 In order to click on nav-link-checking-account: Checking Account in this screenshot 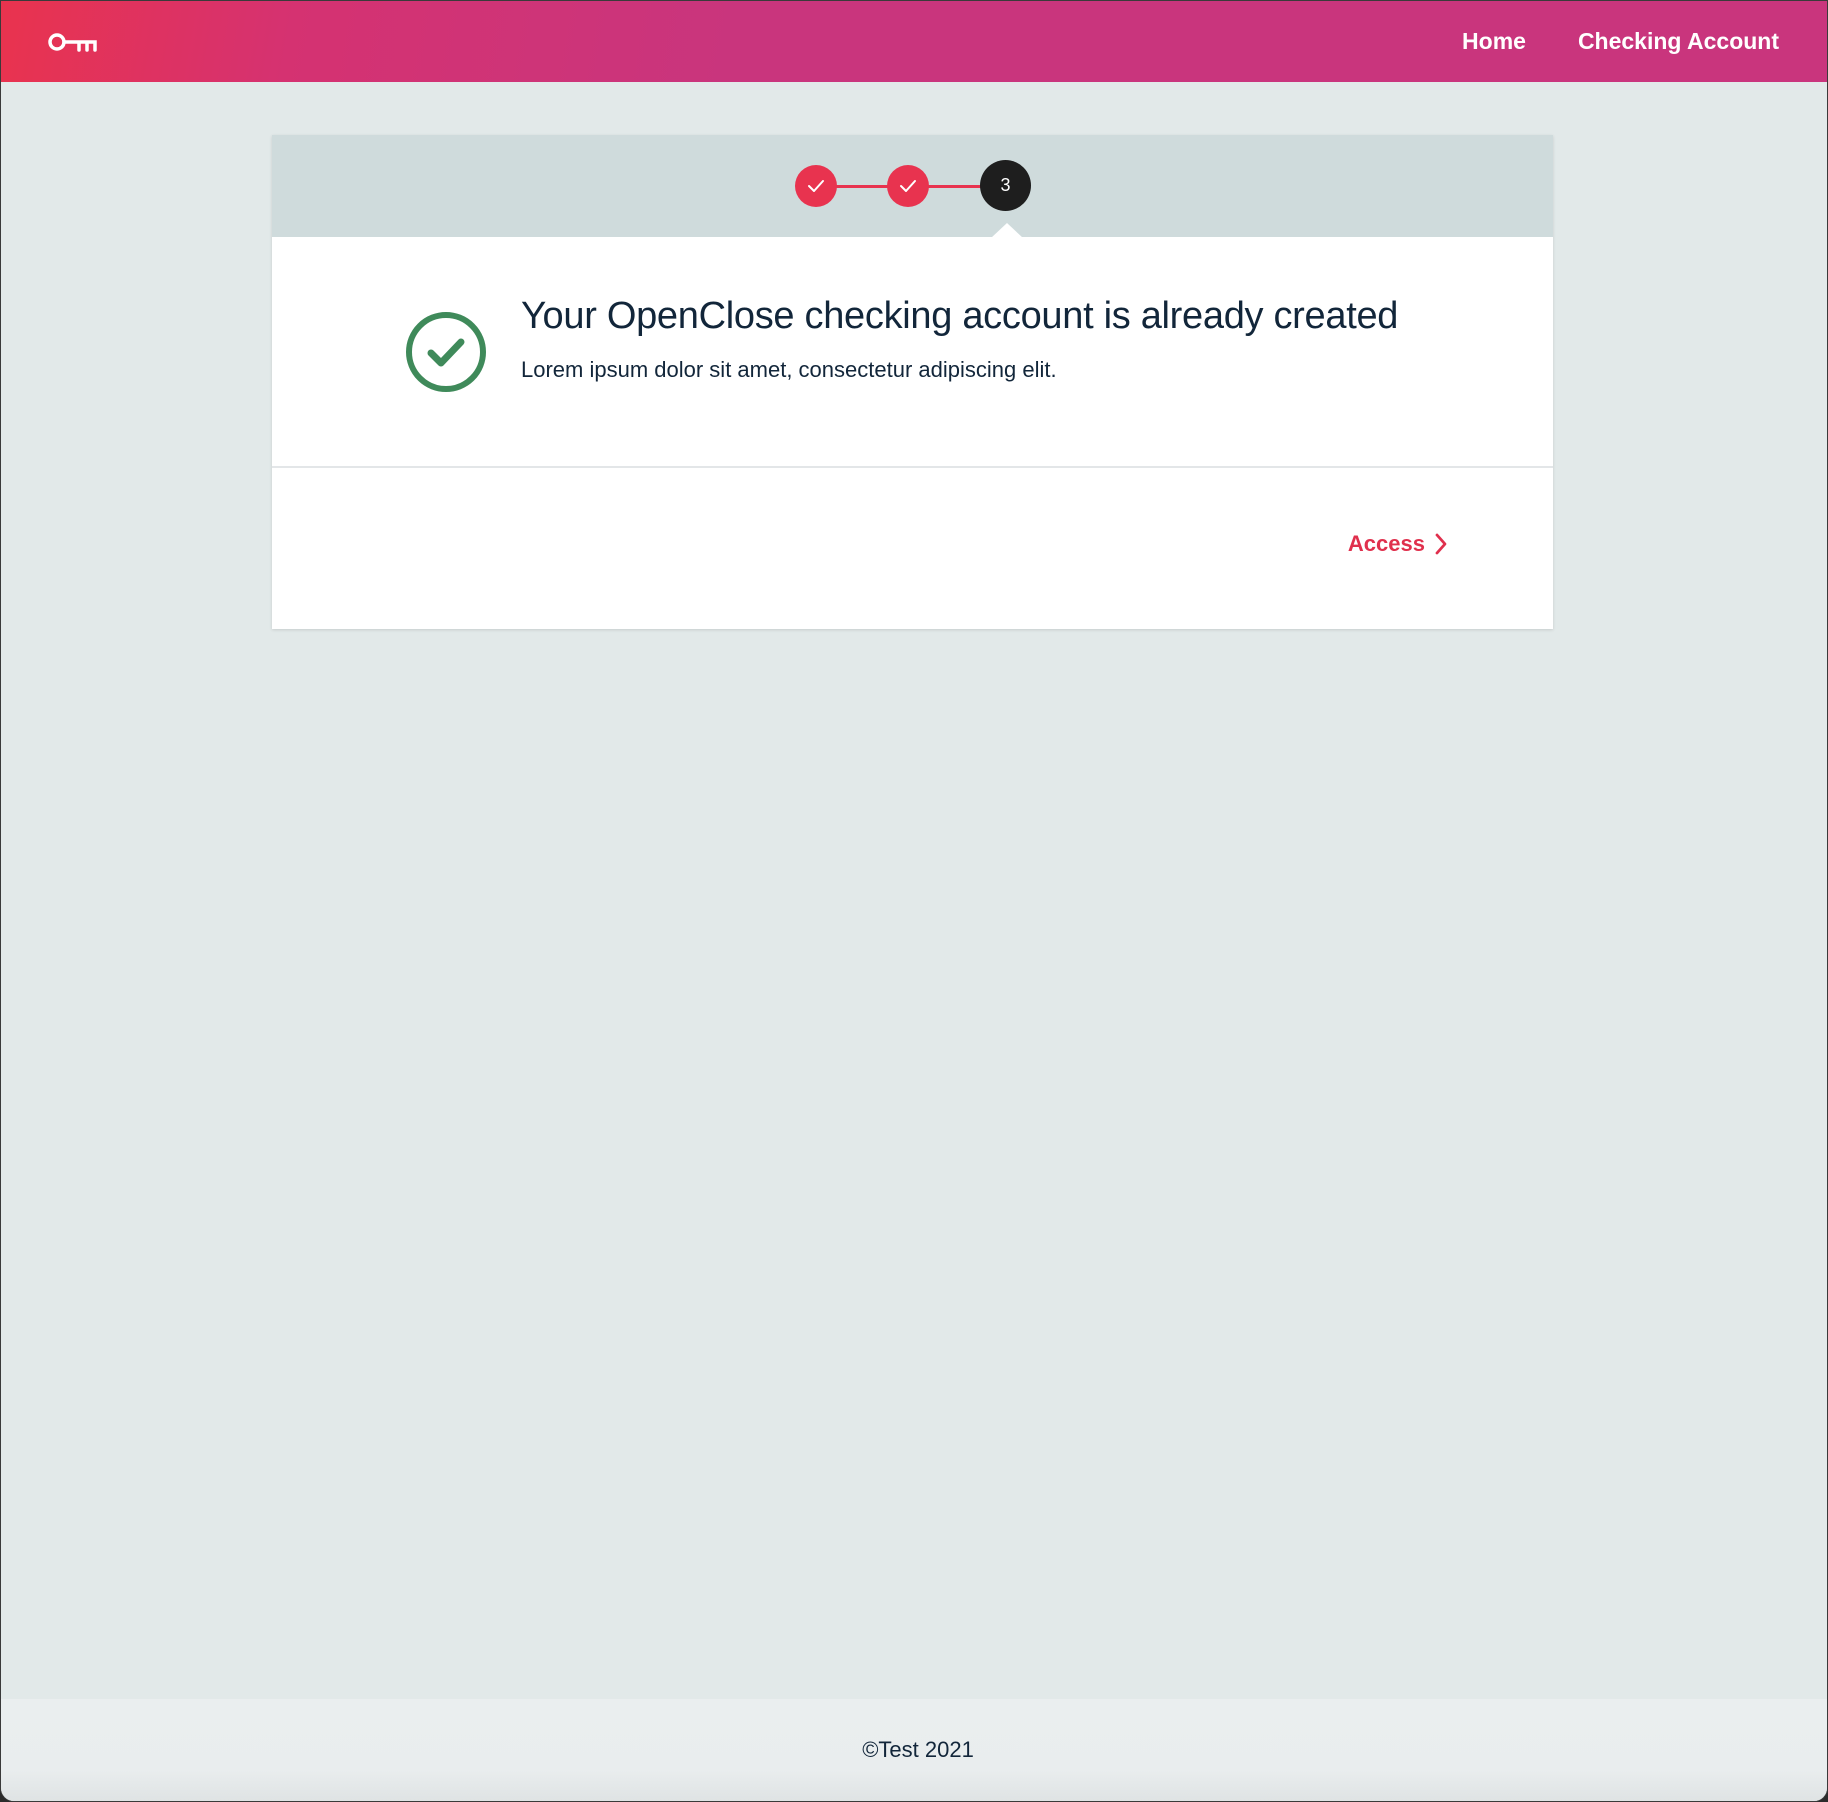, I will do `click(1678, 41)`.